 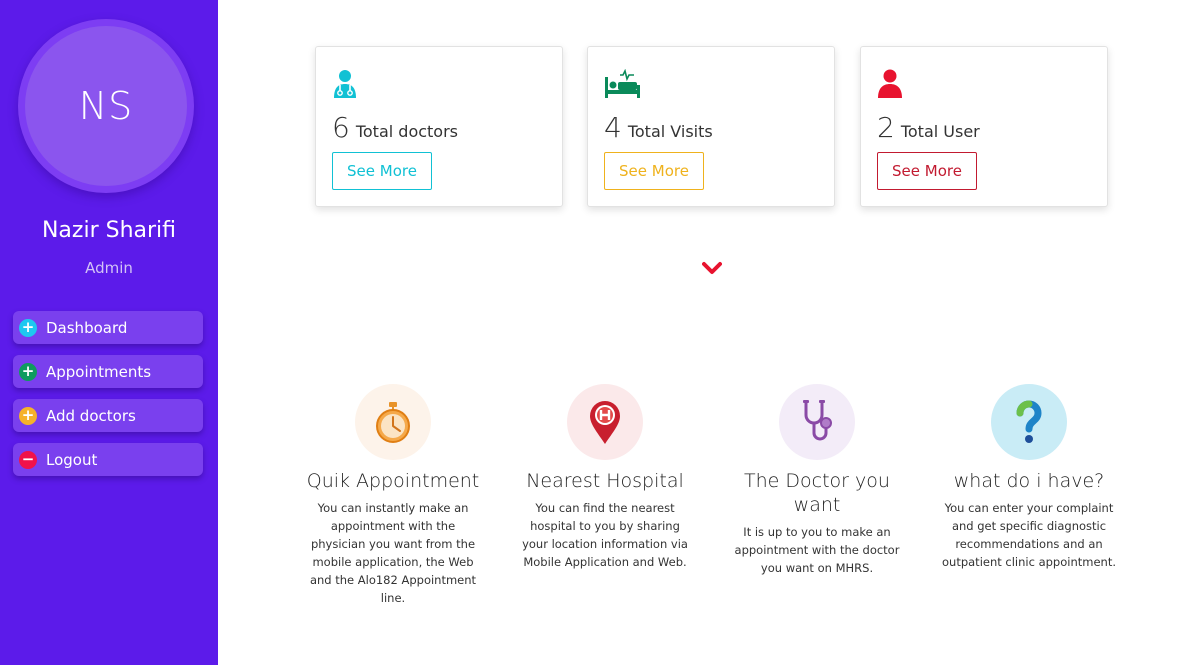 What do you see at coordinates (940, 131) in the screenshot?
I see `card-label: Total User` at bounding box center [940, 131].